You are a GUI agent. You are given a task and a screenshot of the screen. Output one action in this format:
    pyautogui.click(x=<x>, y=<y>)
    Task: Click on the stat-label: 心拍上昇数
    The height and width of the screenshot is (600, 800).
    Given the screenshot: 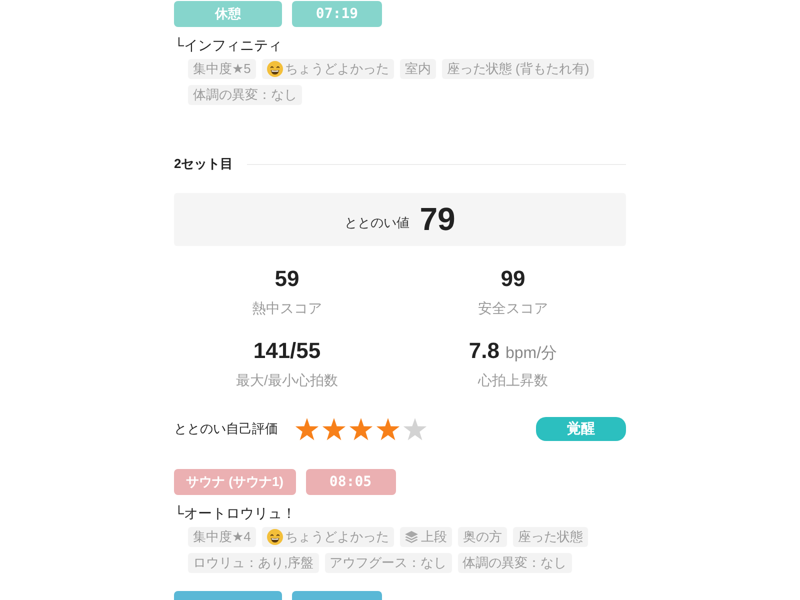 What is the action you would take?
    pyautogui.click(x=513, y=380)
    